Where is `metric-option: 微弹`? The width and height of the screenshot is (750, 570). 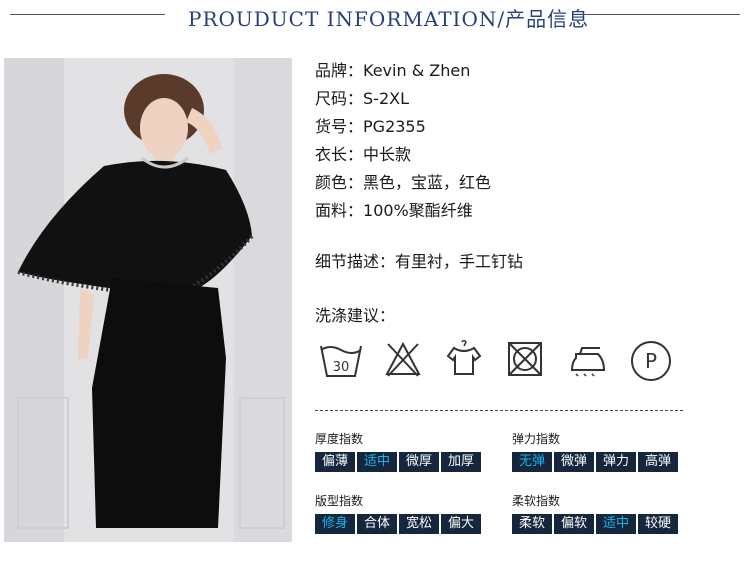
metric-option: 微弹 is located at coordinates (574, 462).